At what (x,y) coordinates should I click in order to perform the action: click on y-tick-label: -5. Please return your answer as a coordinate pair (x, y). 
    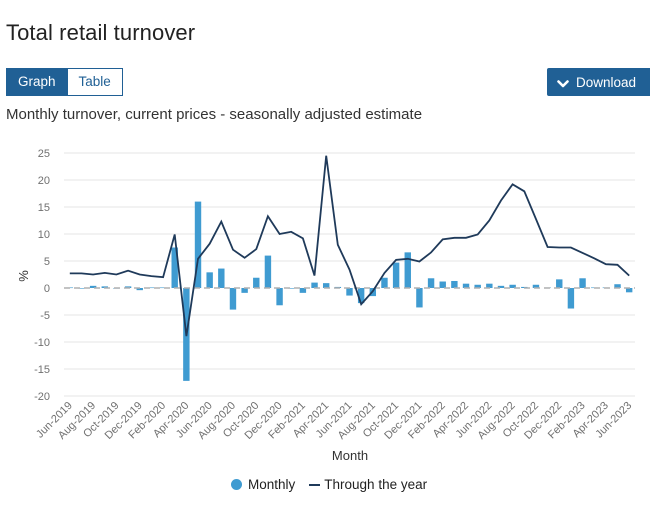
    Looking at the image, I should click on (45, 316).